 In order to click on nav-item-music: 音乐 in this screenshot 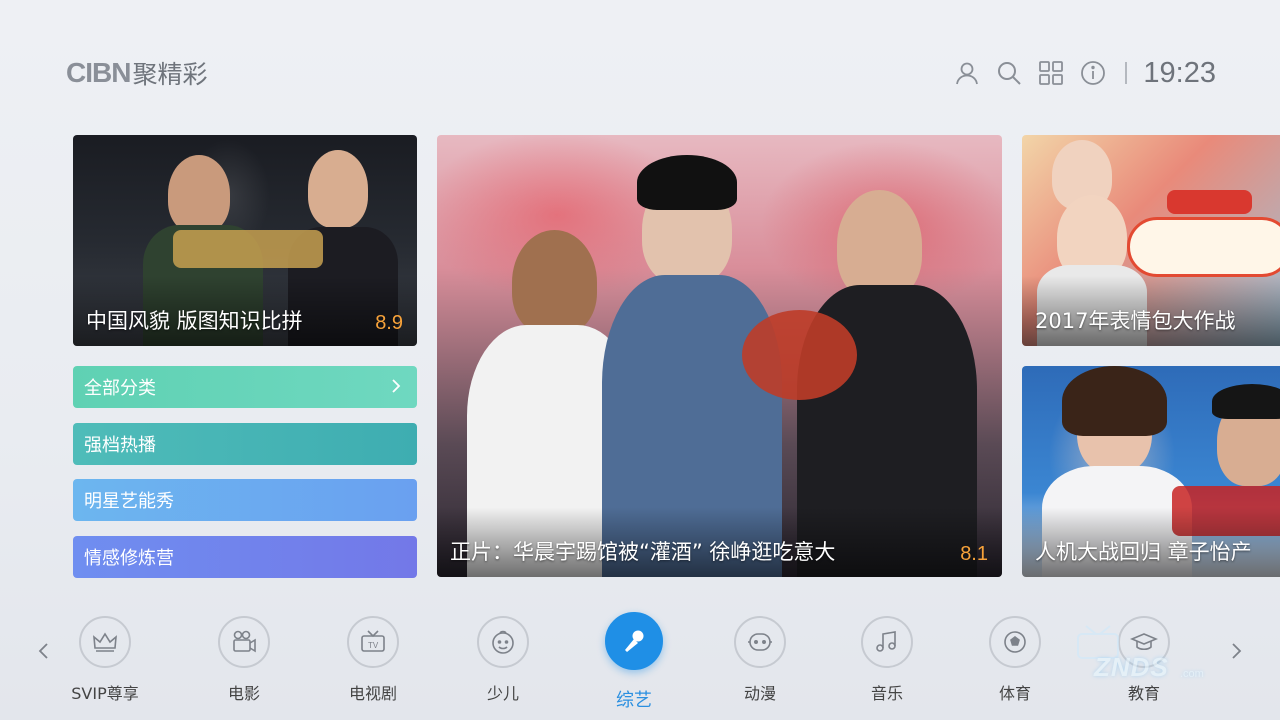, I will do `click(887, 660)`.